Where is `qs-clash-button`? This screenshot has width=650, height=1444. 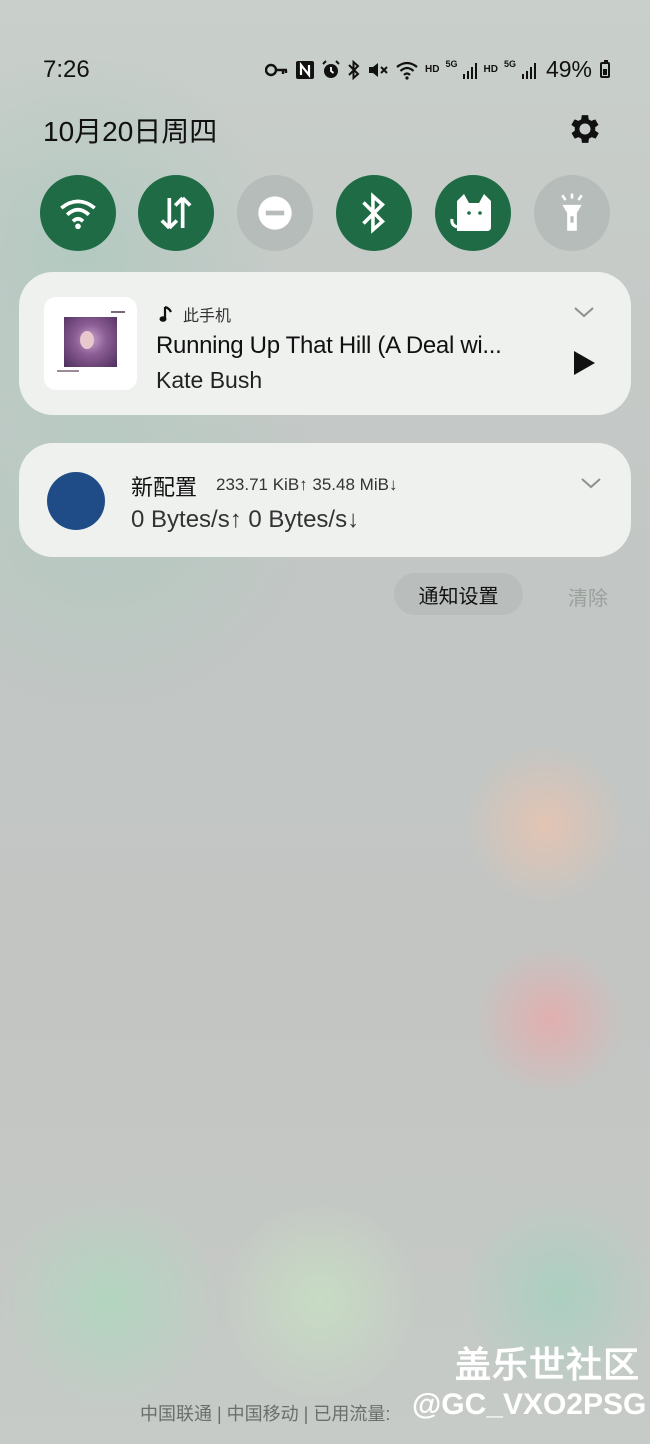 qs-clash-button is located at coordinates (473, 213).